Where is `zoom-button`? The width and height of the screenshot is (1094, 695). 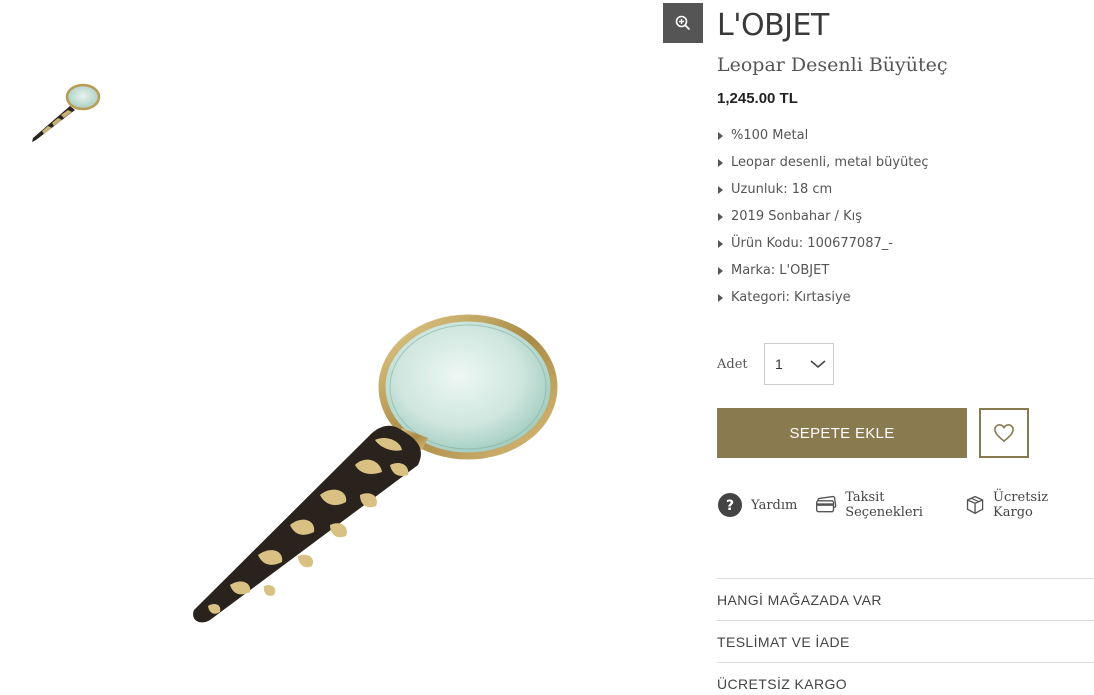 zoom-button is located at coordinates (683, 23).